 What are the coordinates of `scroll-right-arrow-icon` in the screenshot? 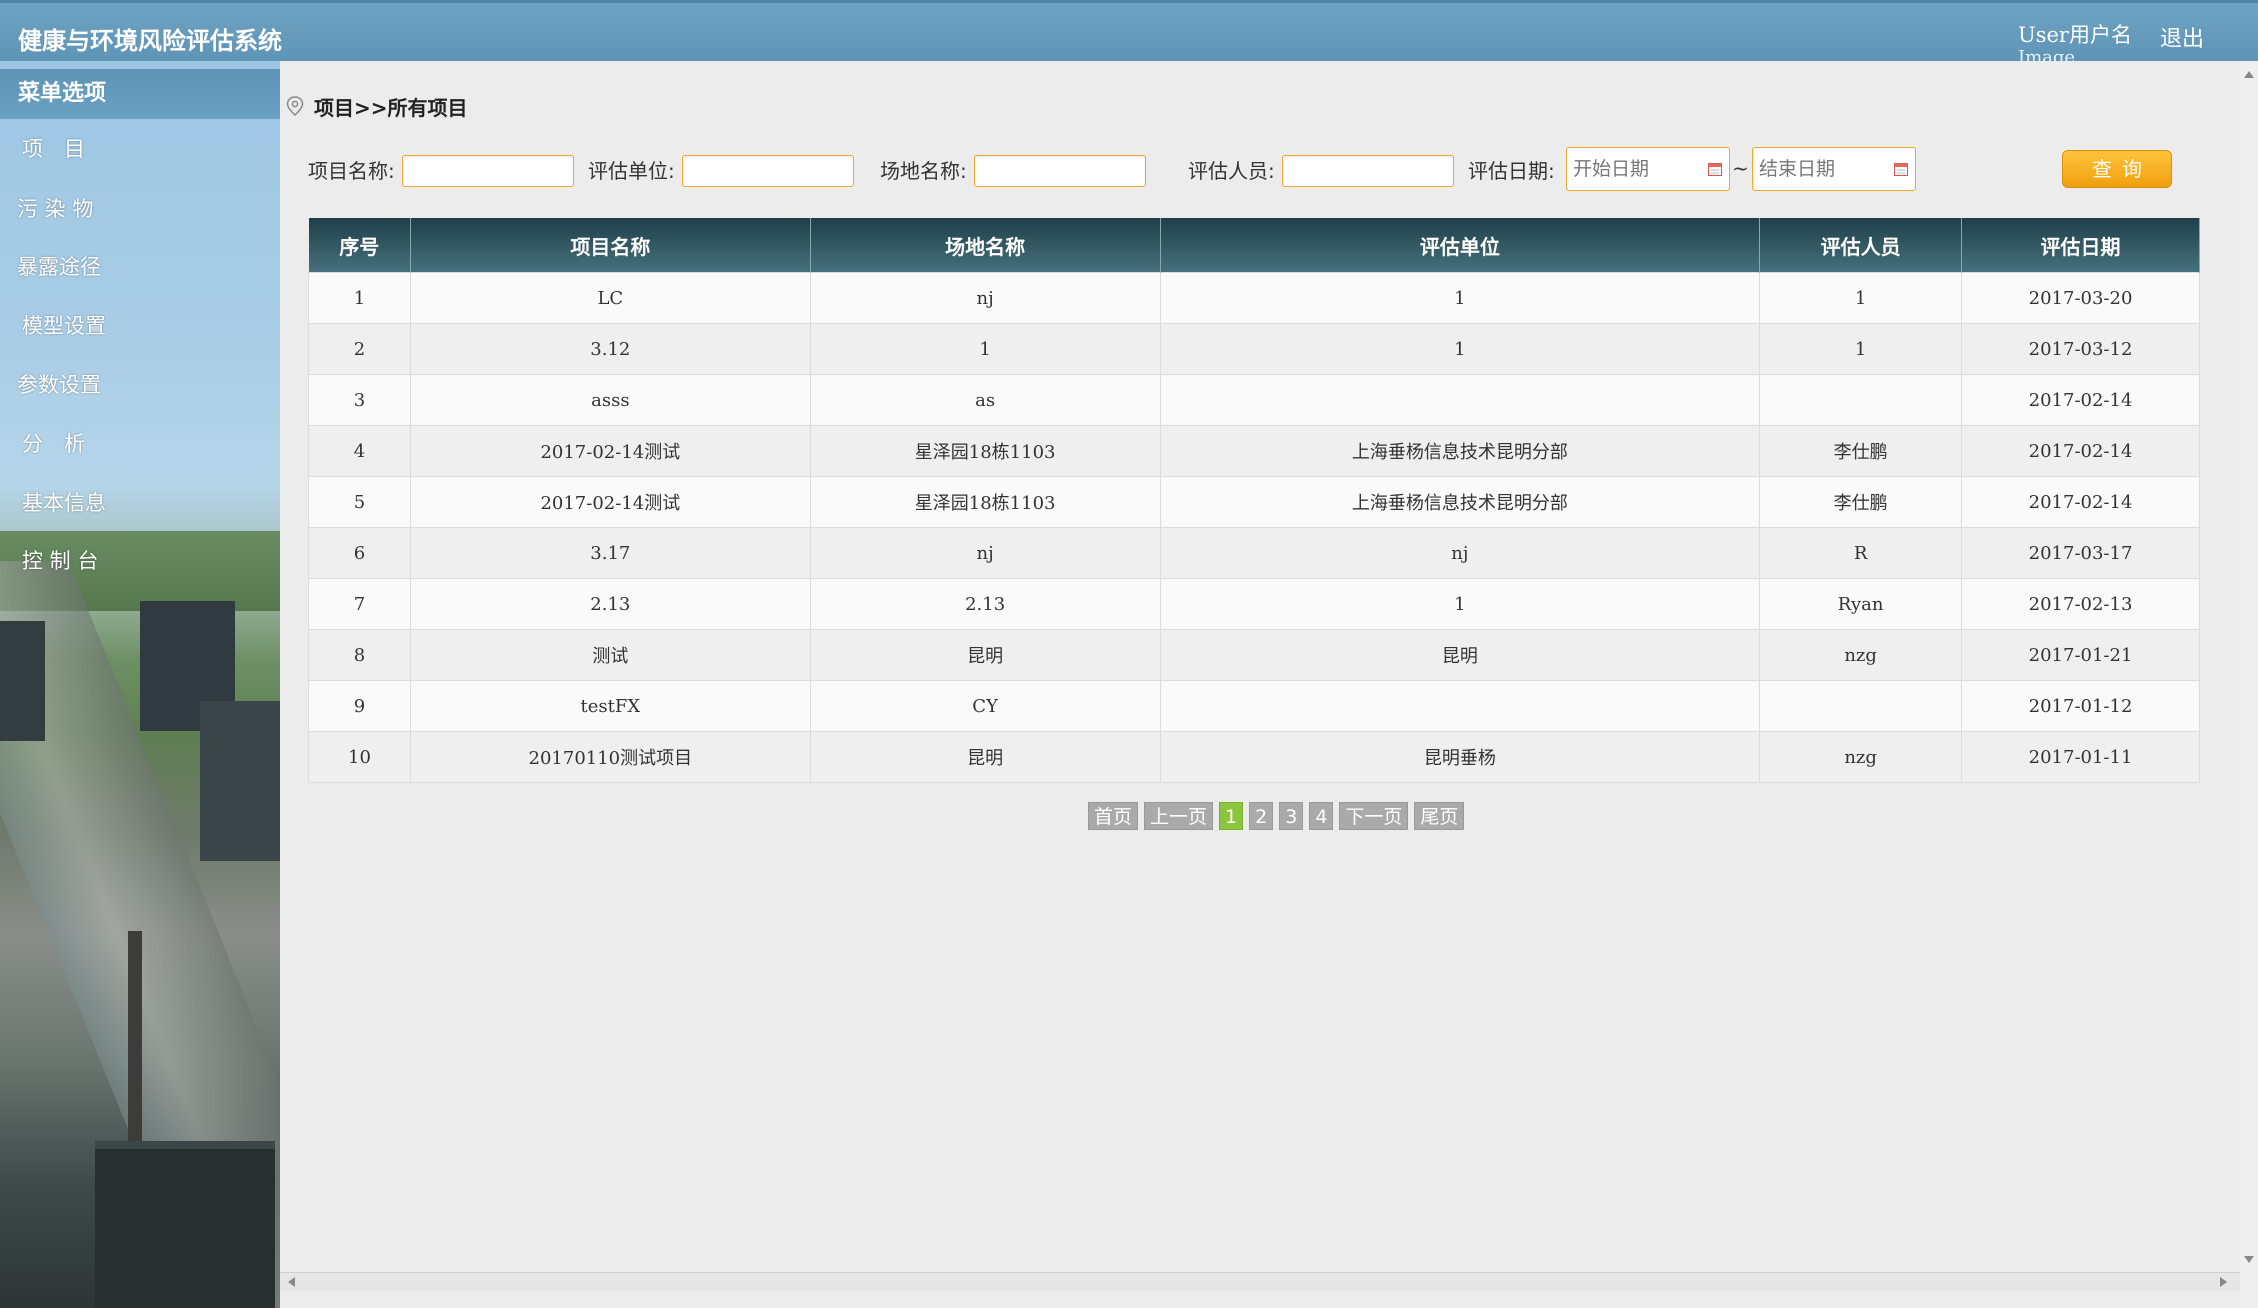 It's located at (2223, 1282).